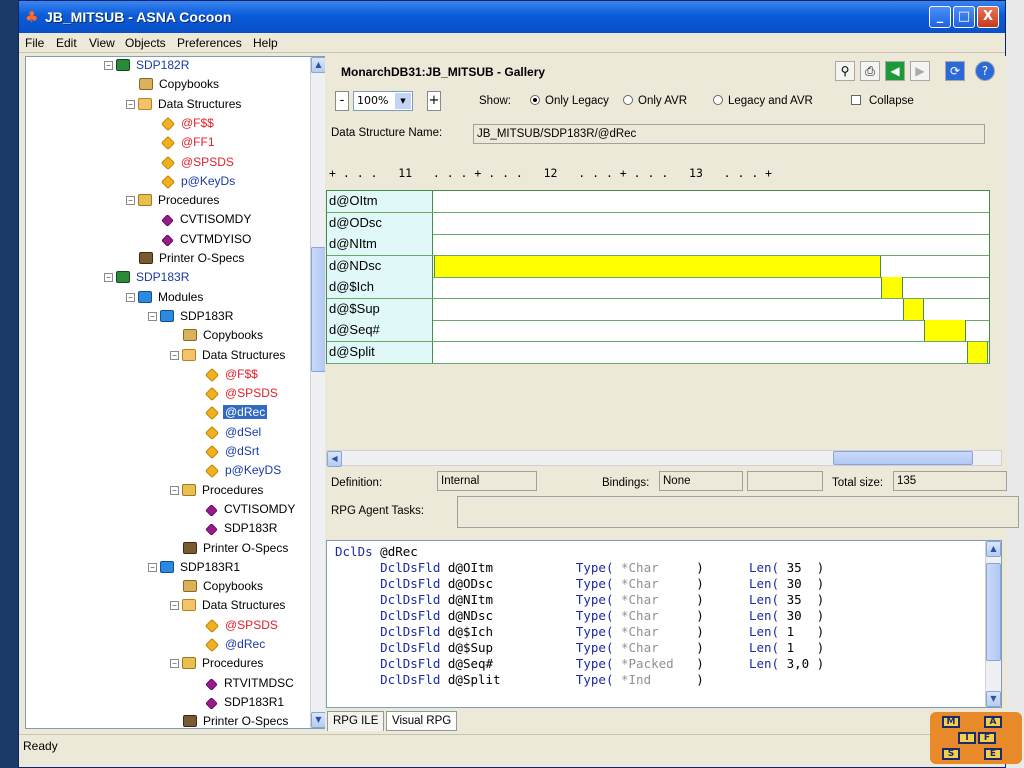 This screenshot has height=768, width=1024. Describe the element at coordinates (964, 17) in the screenshot. I see `maximize-button: □` at that location.